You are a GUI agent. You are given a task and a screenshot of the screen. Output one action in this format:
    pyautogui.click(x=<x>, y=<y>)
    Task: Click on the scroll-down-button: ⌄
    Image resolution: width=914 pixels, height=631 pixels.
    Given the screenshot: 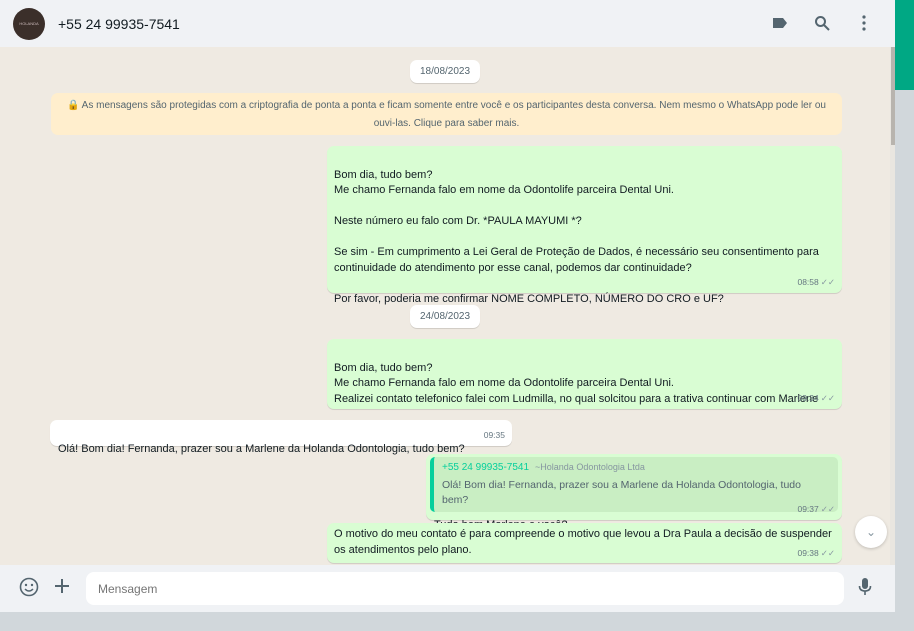 What is the action you would take?
    pyautogui.click(x=871, y=532)
    